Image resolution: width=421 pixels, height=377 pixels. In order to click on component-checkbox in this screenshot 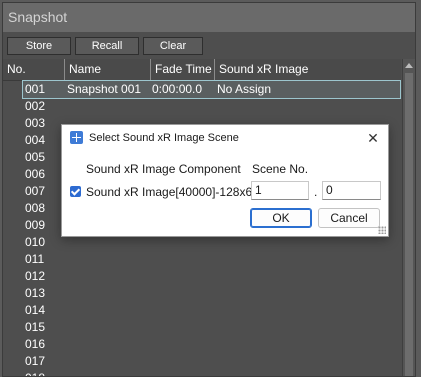, I will do `click(75, 191)`.